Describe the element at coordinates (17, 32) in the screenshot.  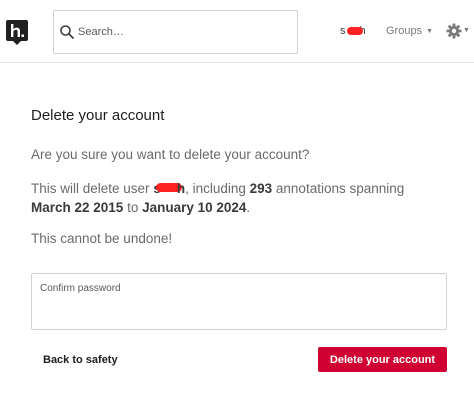
I see `hypothesis-logo-icon` at that location.